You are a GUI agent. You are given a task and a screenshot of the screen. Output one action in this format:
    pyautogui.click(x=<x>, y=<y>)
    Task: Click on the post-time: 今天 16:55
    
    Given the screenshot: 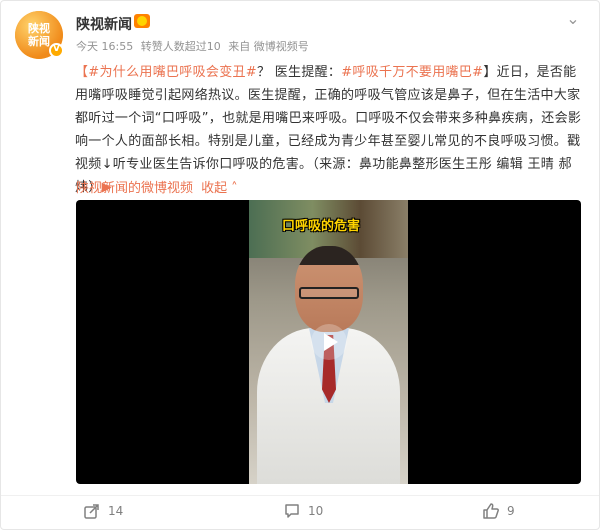 What is the action you would take?
    pyautogui.click(x=104, y=46)
    